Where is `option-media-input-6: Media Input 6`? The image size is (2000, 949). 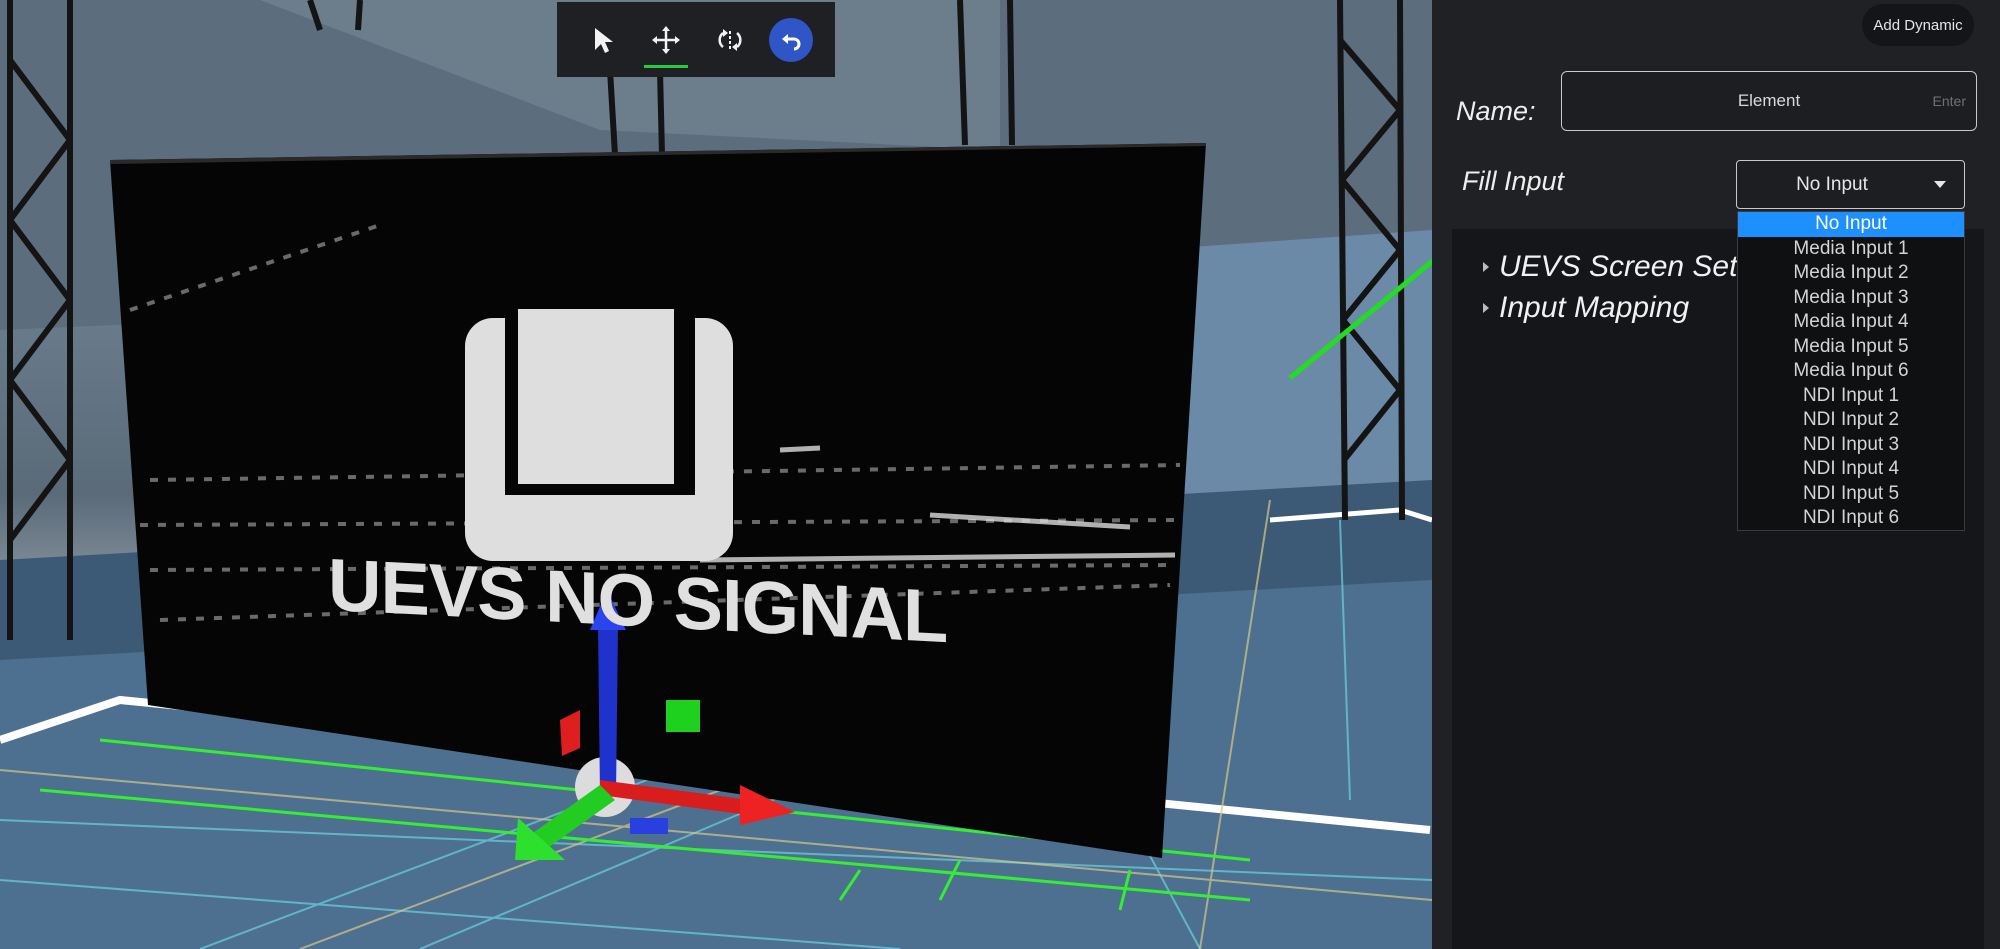
option-media-input-6: Media Input 6 is located at coordinates (1851, 371).